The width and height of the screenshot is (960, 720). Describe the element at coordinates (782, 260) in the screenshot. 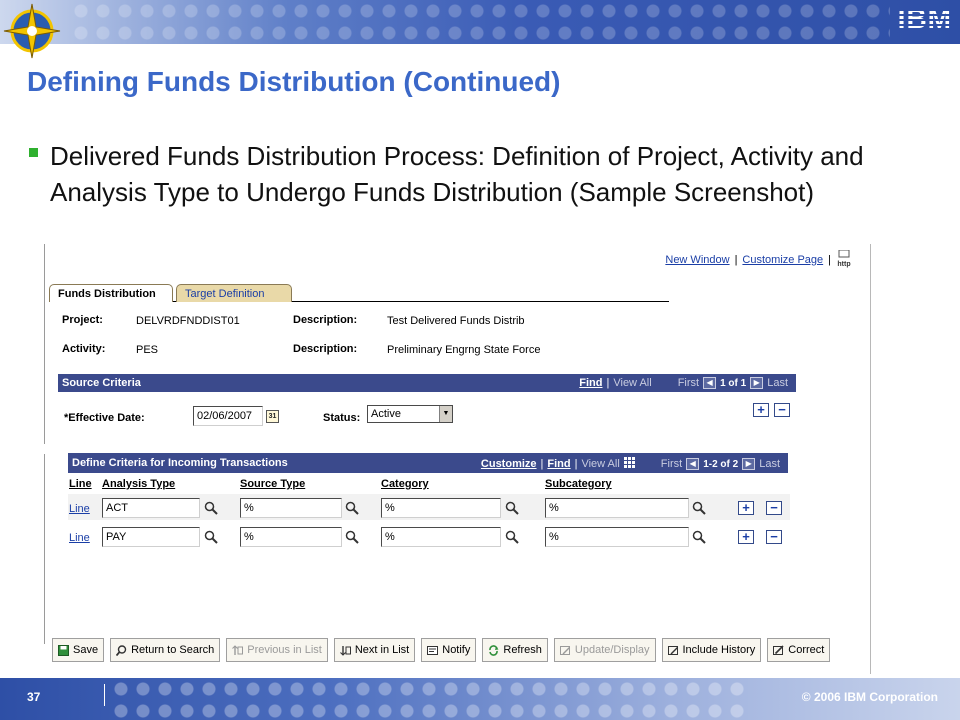

I see `customize-page-link: Customize Page` at that location.